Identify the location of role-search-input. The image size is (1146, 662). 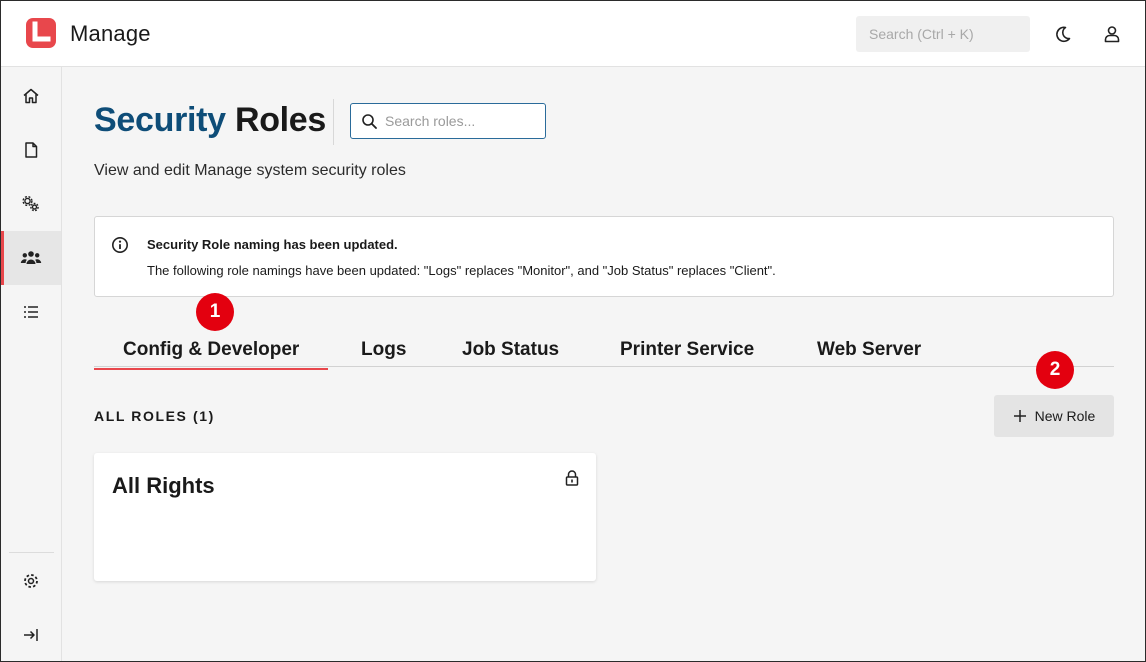
(460, 121).